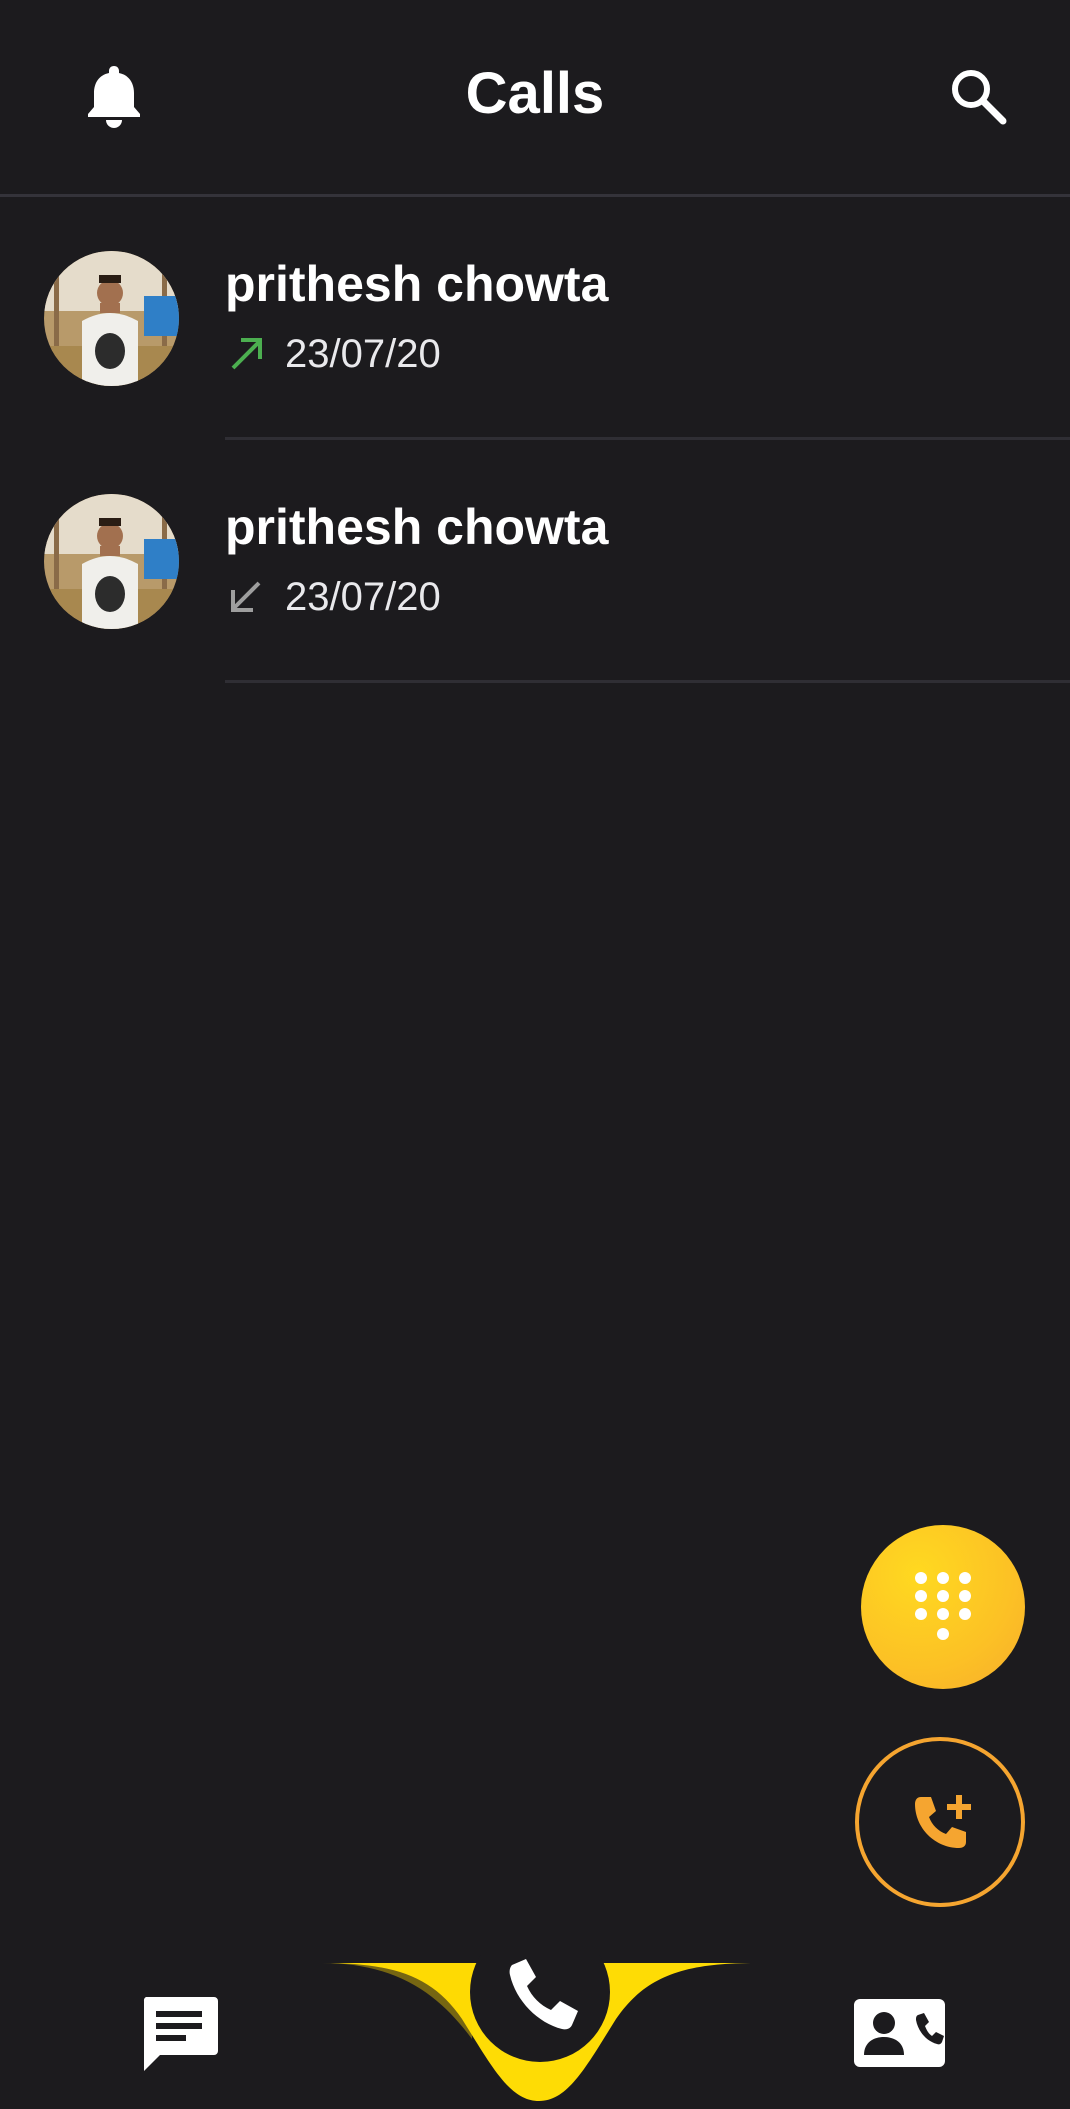  I want to click on new-call-button, so click(940, 1822).